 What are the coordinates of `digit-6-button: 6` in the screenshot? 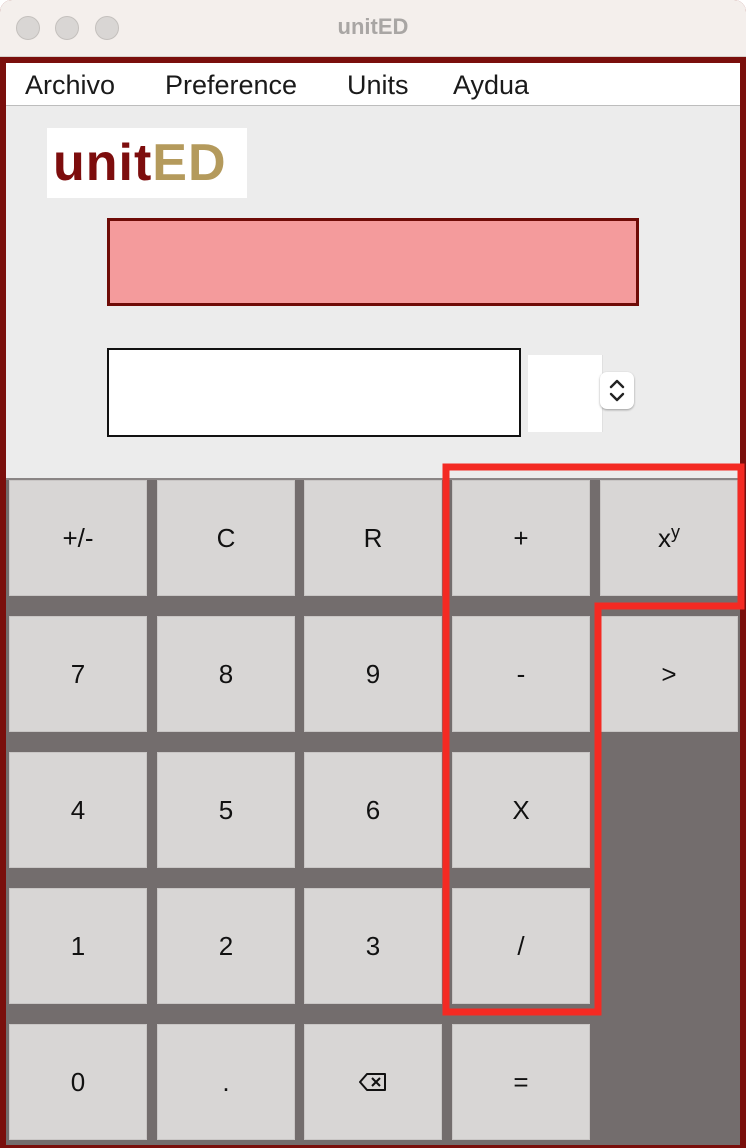 It's located at (373, 810).